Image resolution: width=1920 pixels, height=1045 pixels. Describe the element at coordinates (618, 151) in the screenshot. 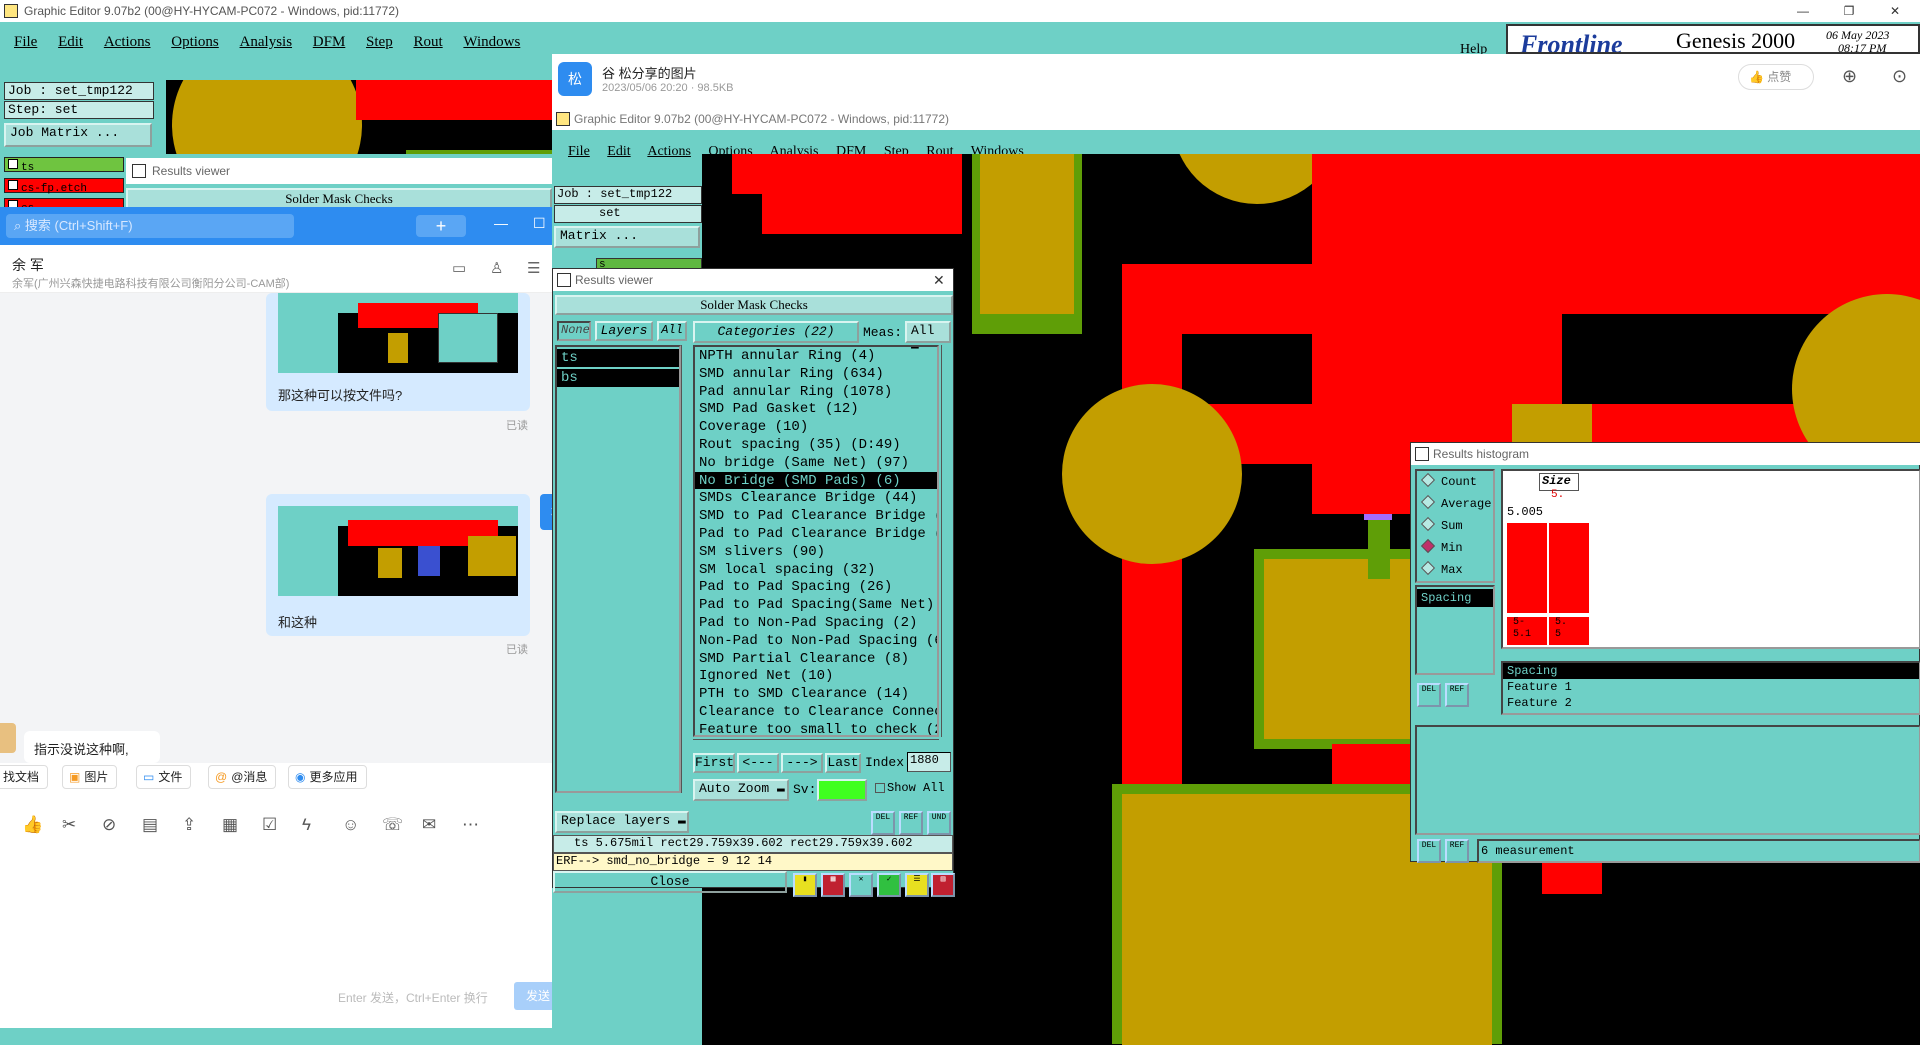

I see `inner-menu-edit: Edit` at that location.